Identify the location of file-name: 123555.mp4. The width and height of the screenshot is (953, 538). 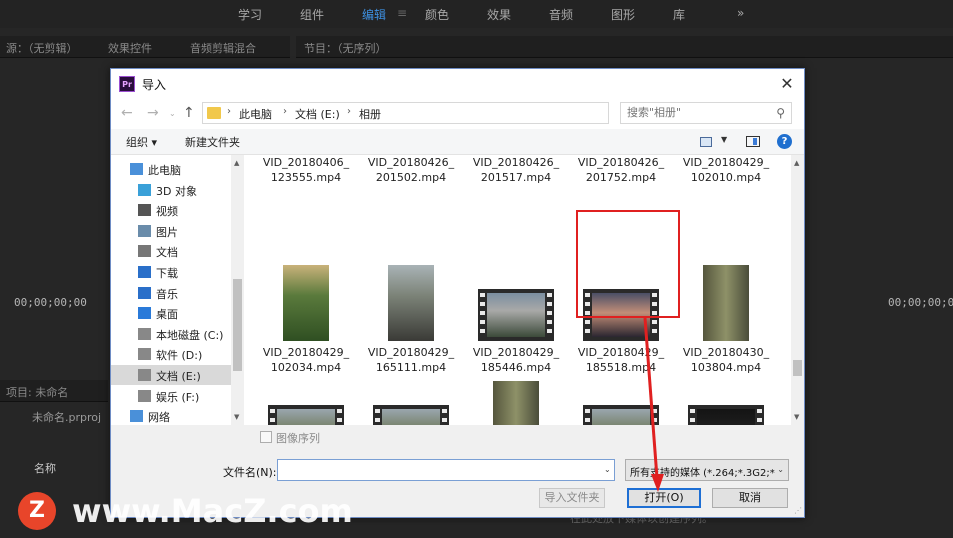
(306, 177).